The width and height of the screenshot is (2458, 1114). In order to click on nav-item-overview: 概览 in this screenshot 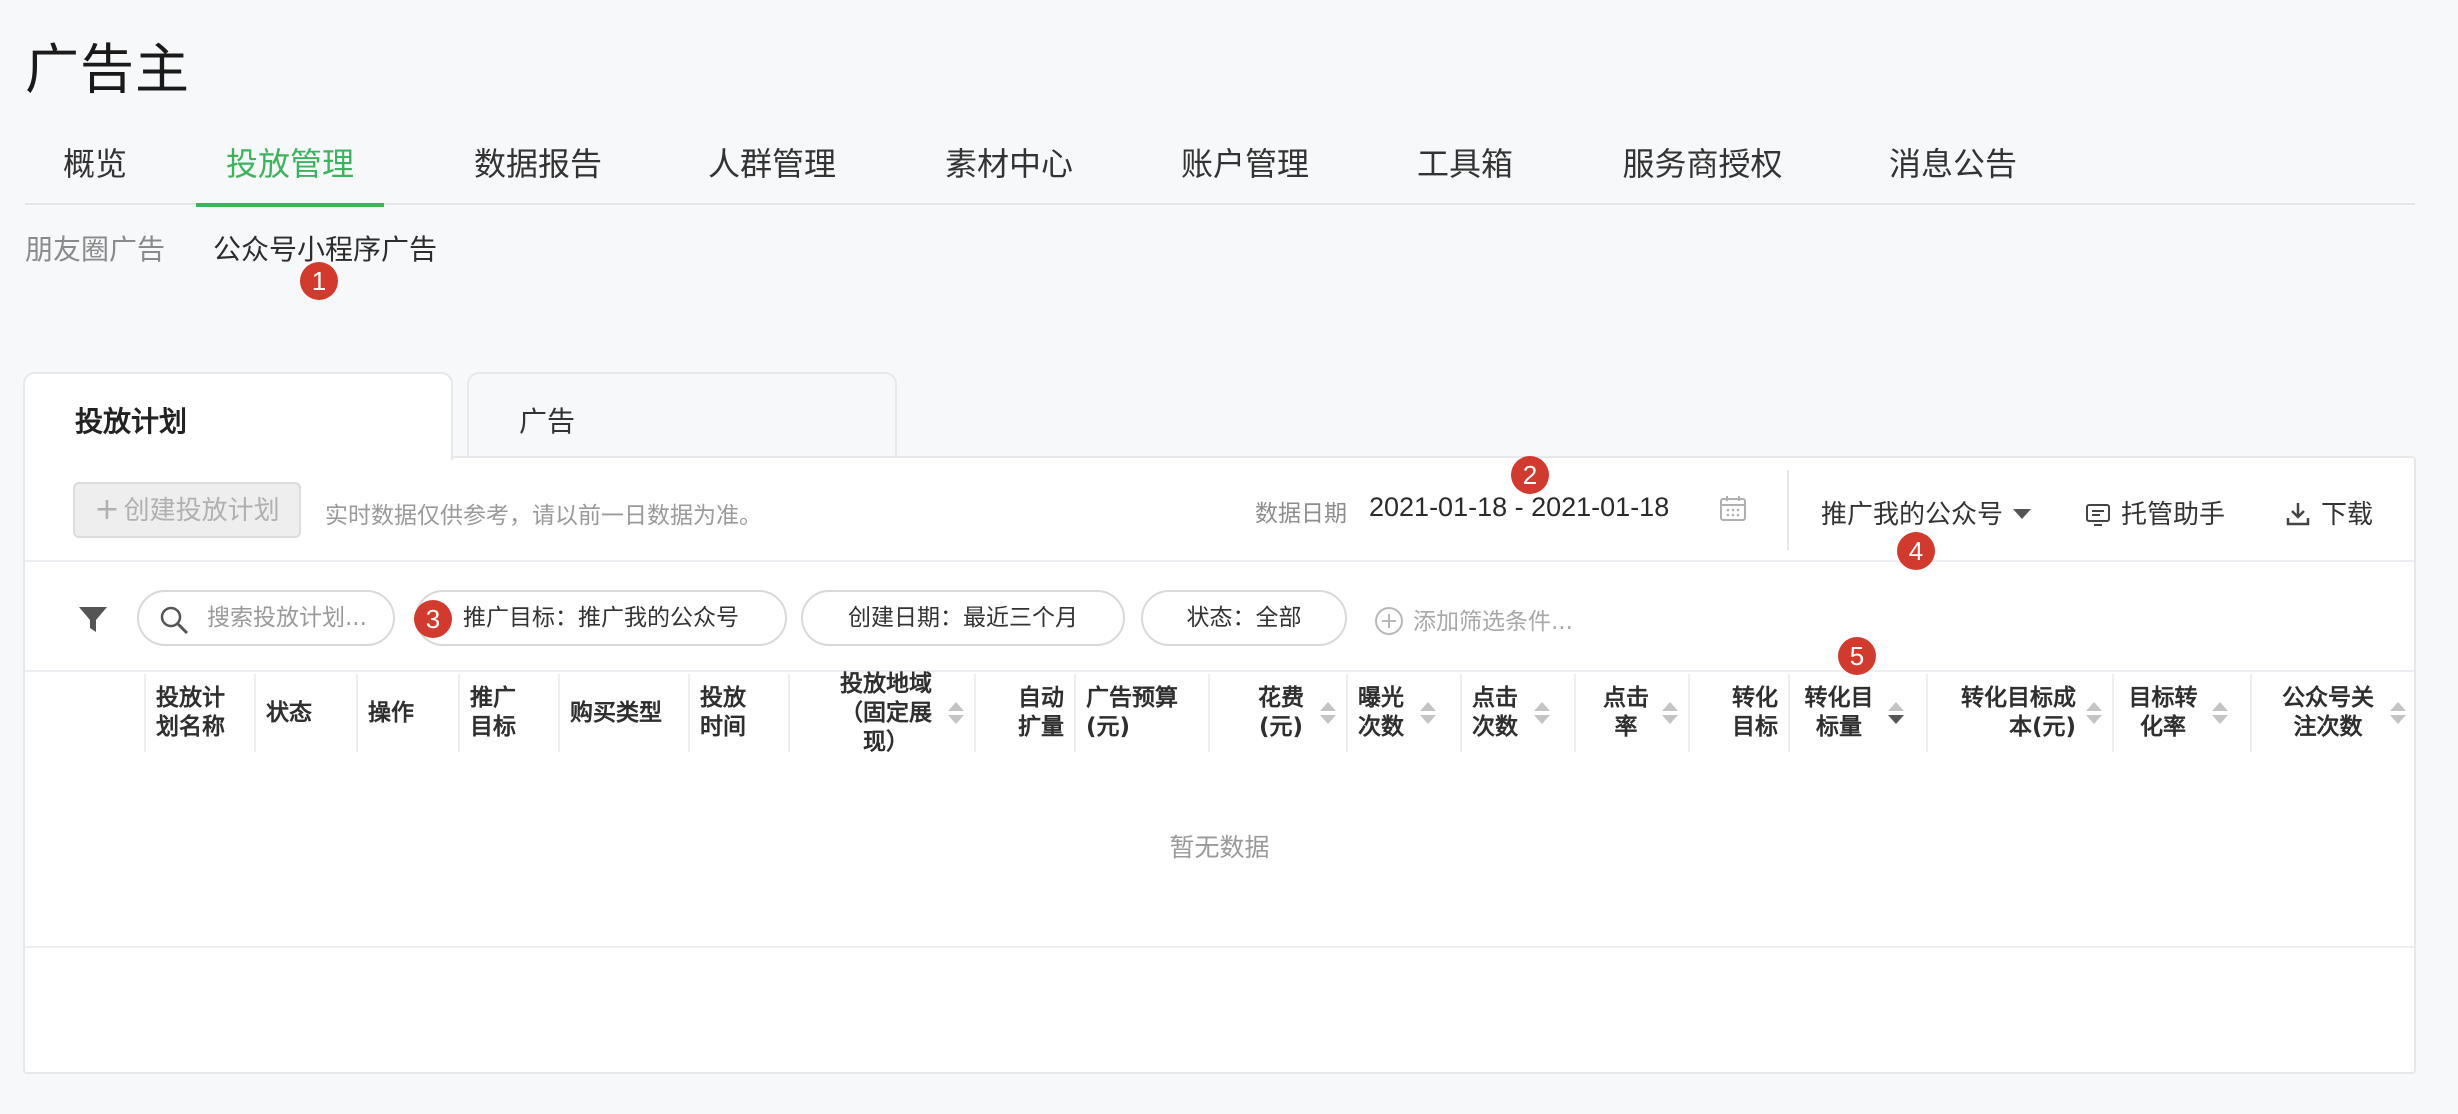, I will do `click(95, 167)`.